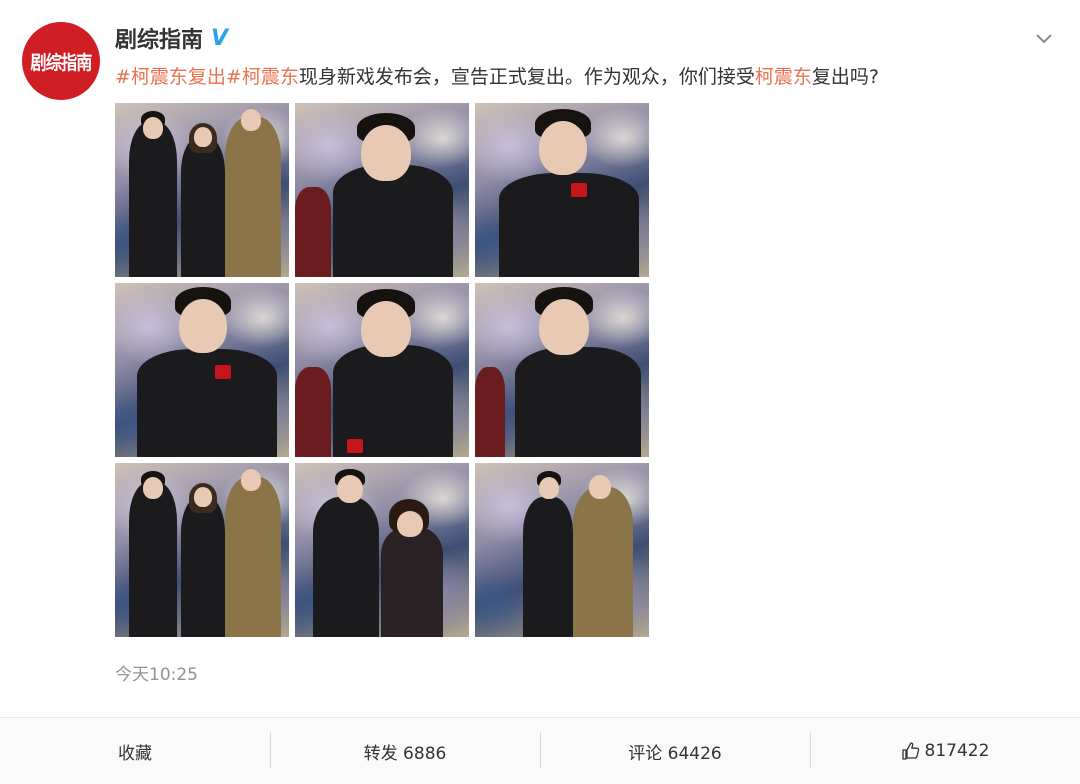  Describe the element at coordinates (910, 751) in the screenshot. I see `thumbs-up-icon` at that location.